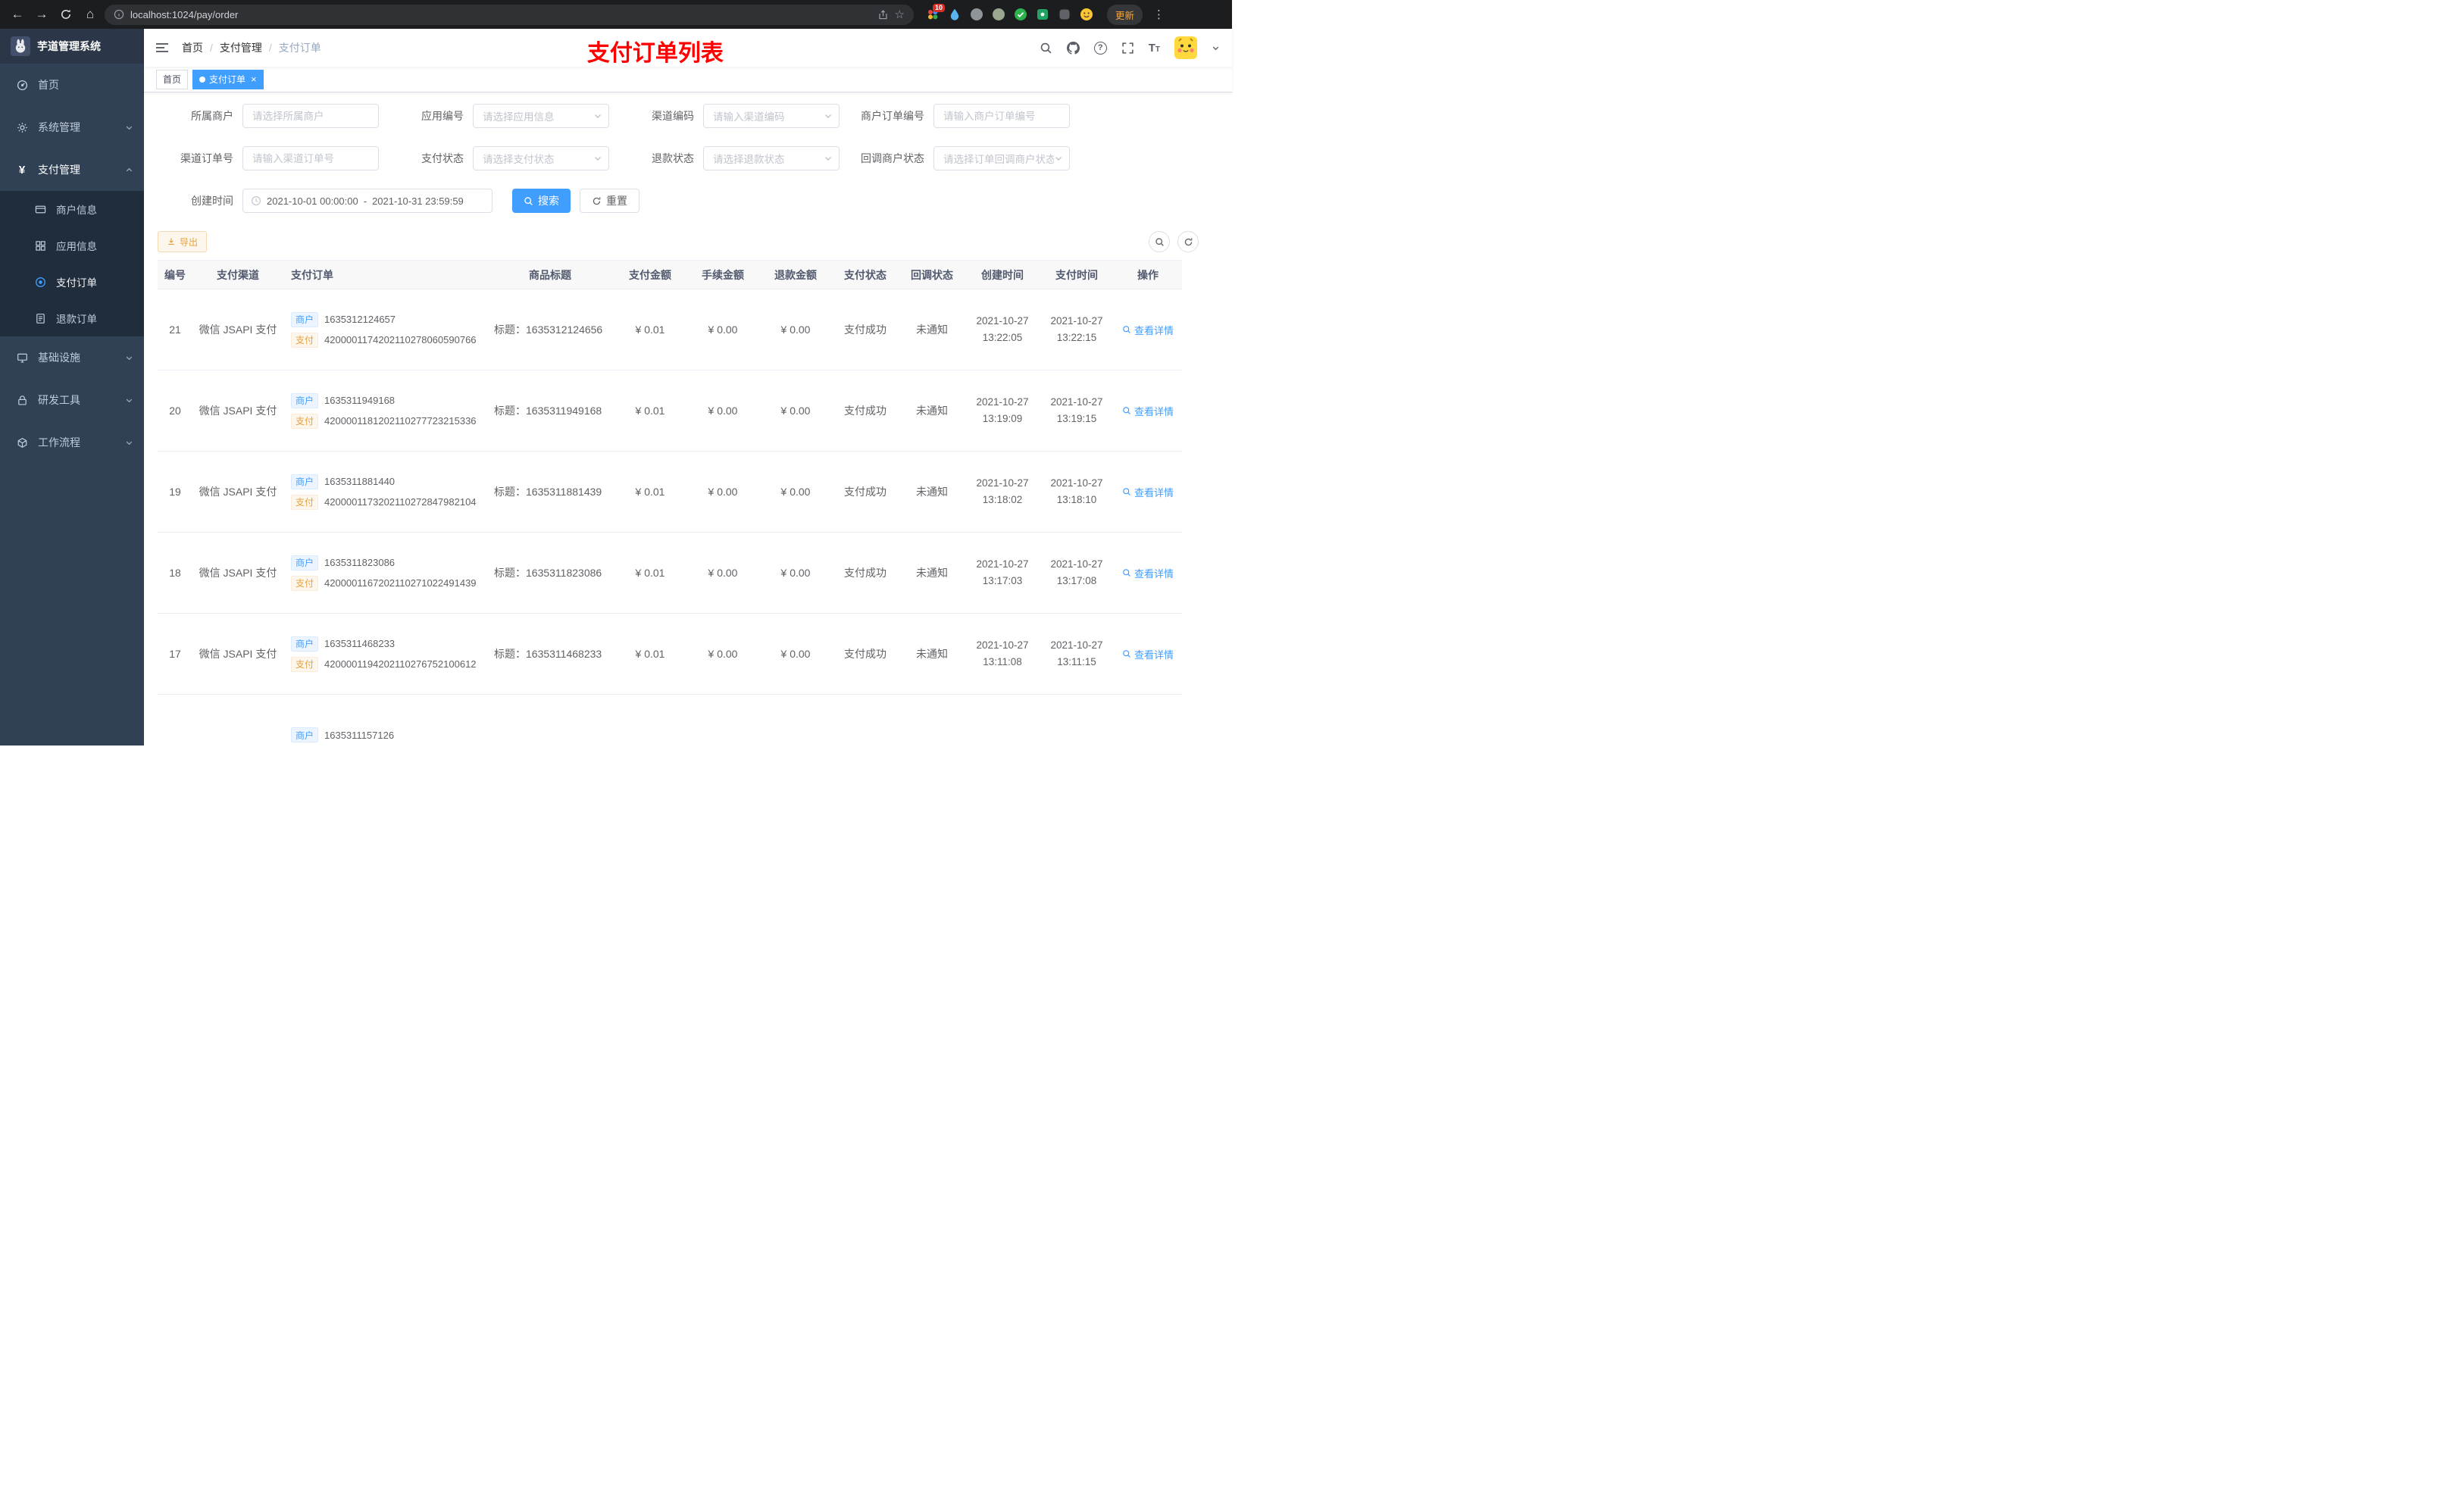  Describe the element at coordinates (72, 169) in the screenshot. I see `sidebar-item-payment: ¥ 支付管理` at that location.